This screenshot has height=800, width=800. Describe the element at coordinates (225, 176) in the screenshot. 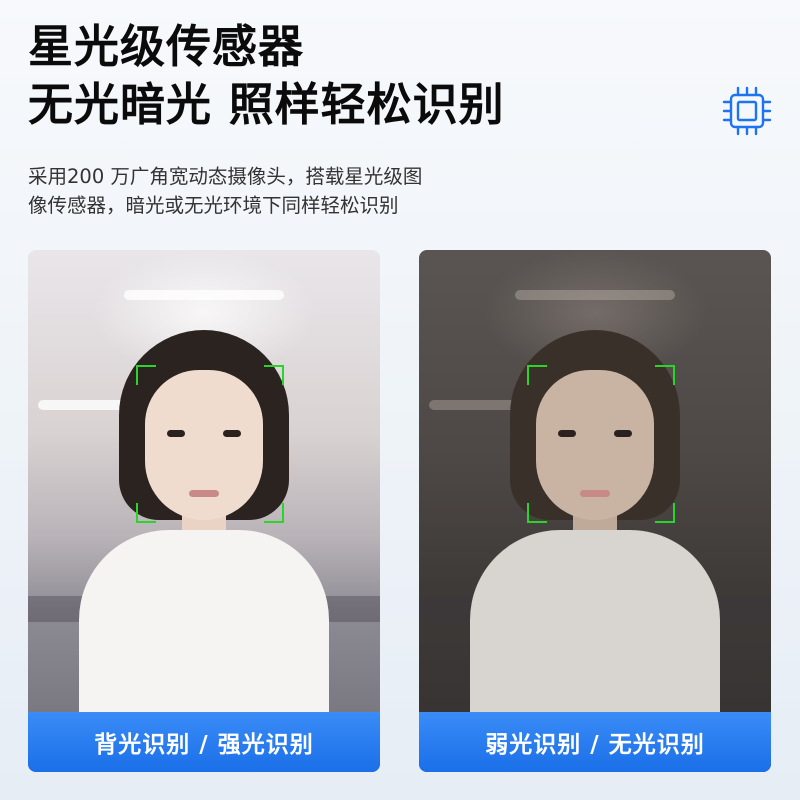

I see `description-line-1: 采用200 万广角宽动态摄像头，搭载星光级图` at that location.